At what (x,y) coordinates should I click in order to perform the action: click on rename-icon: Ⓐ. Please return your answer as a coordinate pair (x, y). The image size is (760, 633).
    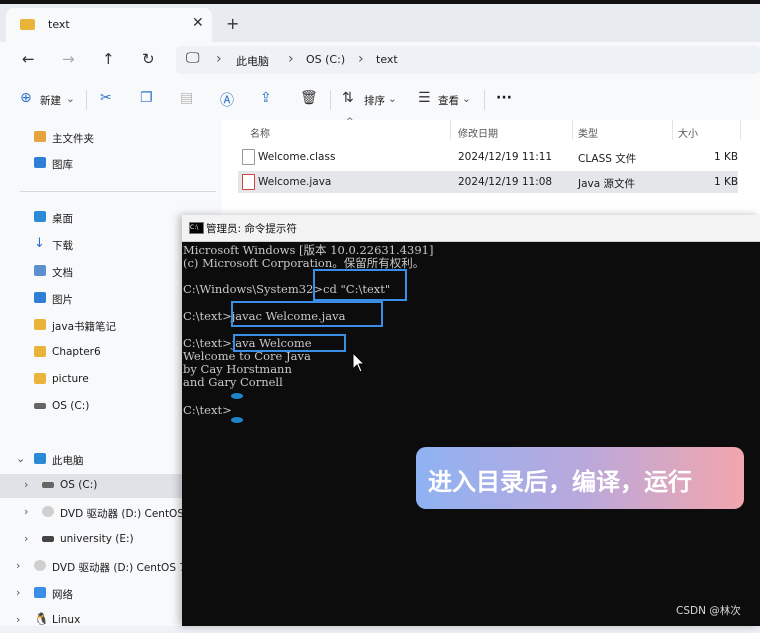
    Looking at the image, I should click on (227, 100).